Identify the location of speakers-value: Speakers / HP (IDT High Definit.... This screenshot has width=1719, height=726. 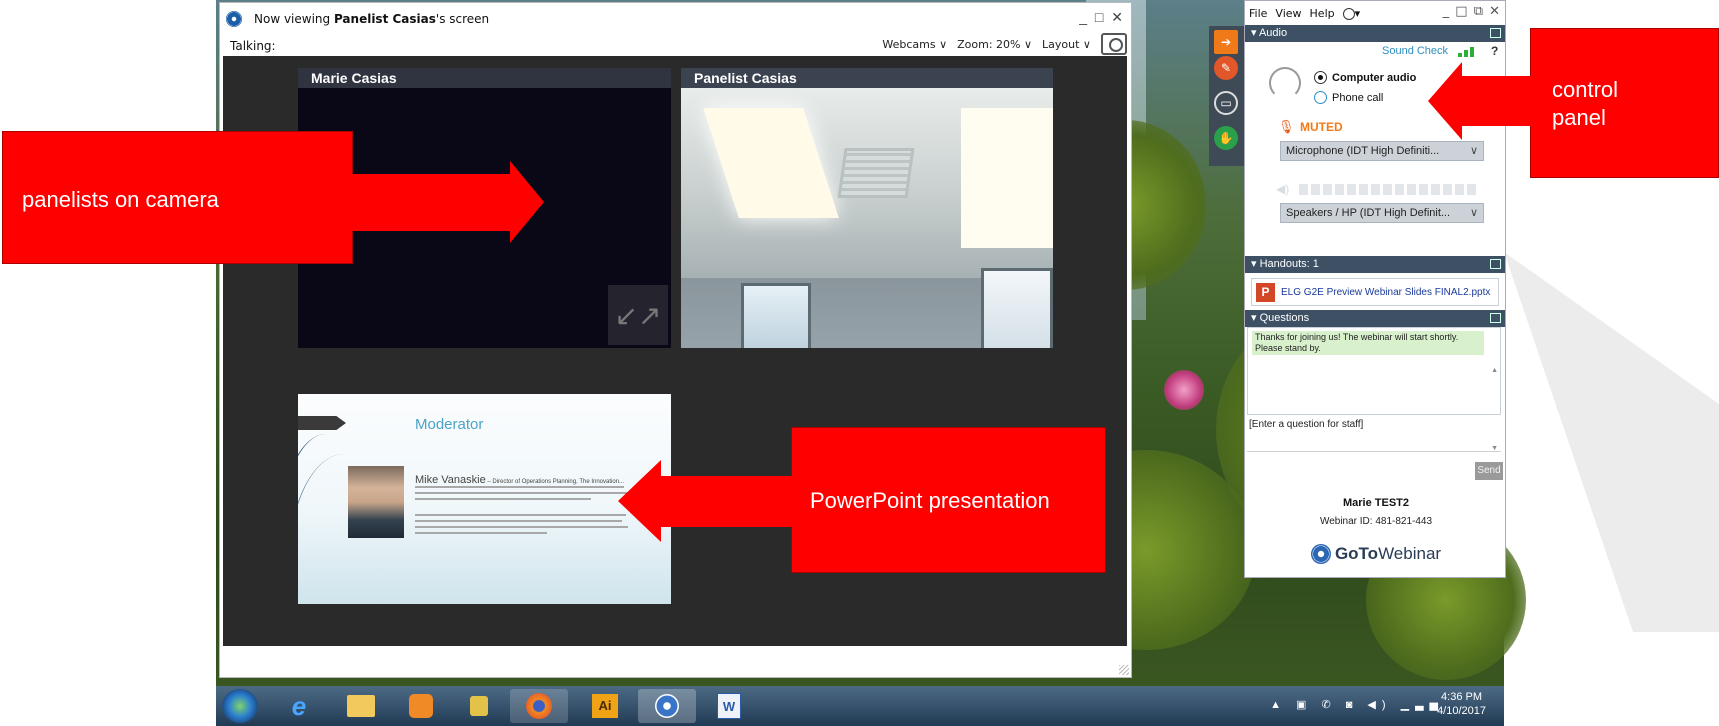
(1368, 213).